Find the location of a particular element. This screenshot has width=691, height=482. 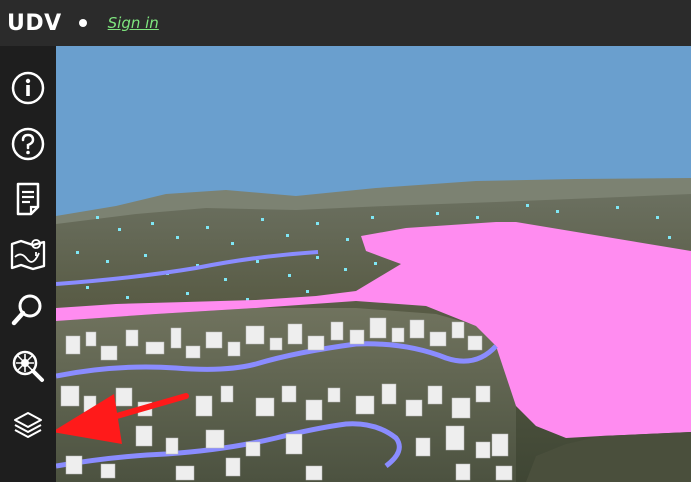

search-icon is located at coordinates (26, 310).